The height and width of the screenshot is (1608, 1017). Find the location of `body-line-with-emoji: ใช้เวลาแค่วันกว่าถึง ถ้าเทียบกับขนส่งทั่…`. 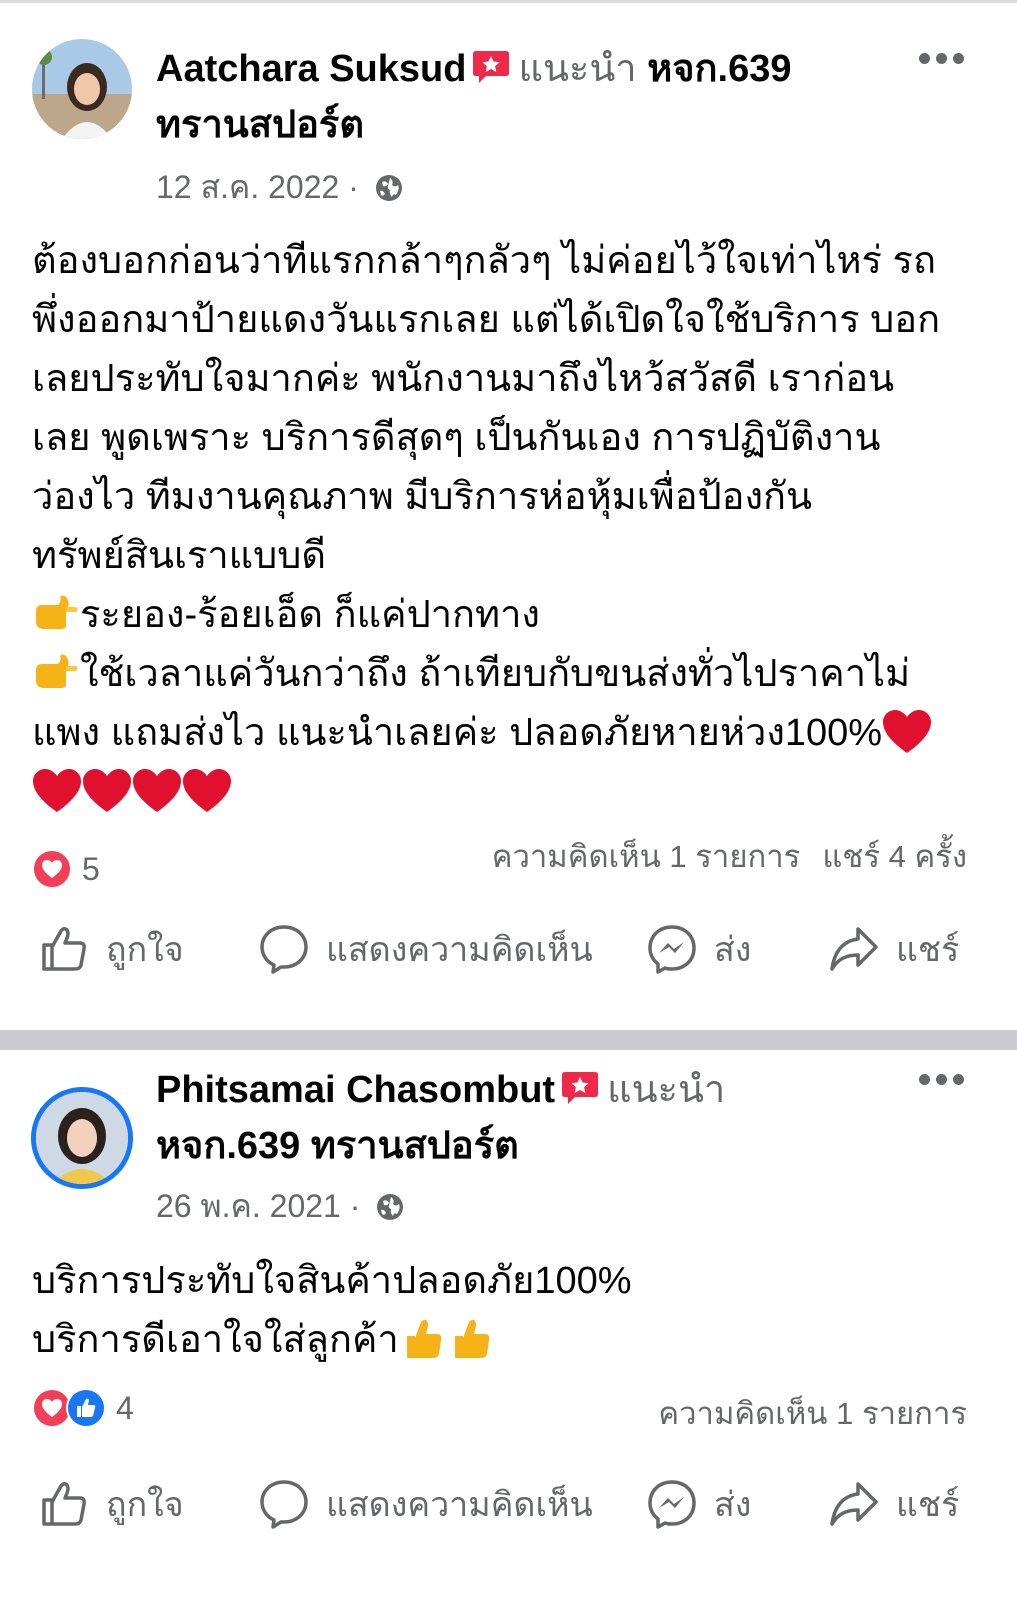

body-line-with-emoji: ใช้เวลาแค่วันกว่าถึง ถ้าเทียบกับขนส่งทั่… is located at coordinates (512, 674).